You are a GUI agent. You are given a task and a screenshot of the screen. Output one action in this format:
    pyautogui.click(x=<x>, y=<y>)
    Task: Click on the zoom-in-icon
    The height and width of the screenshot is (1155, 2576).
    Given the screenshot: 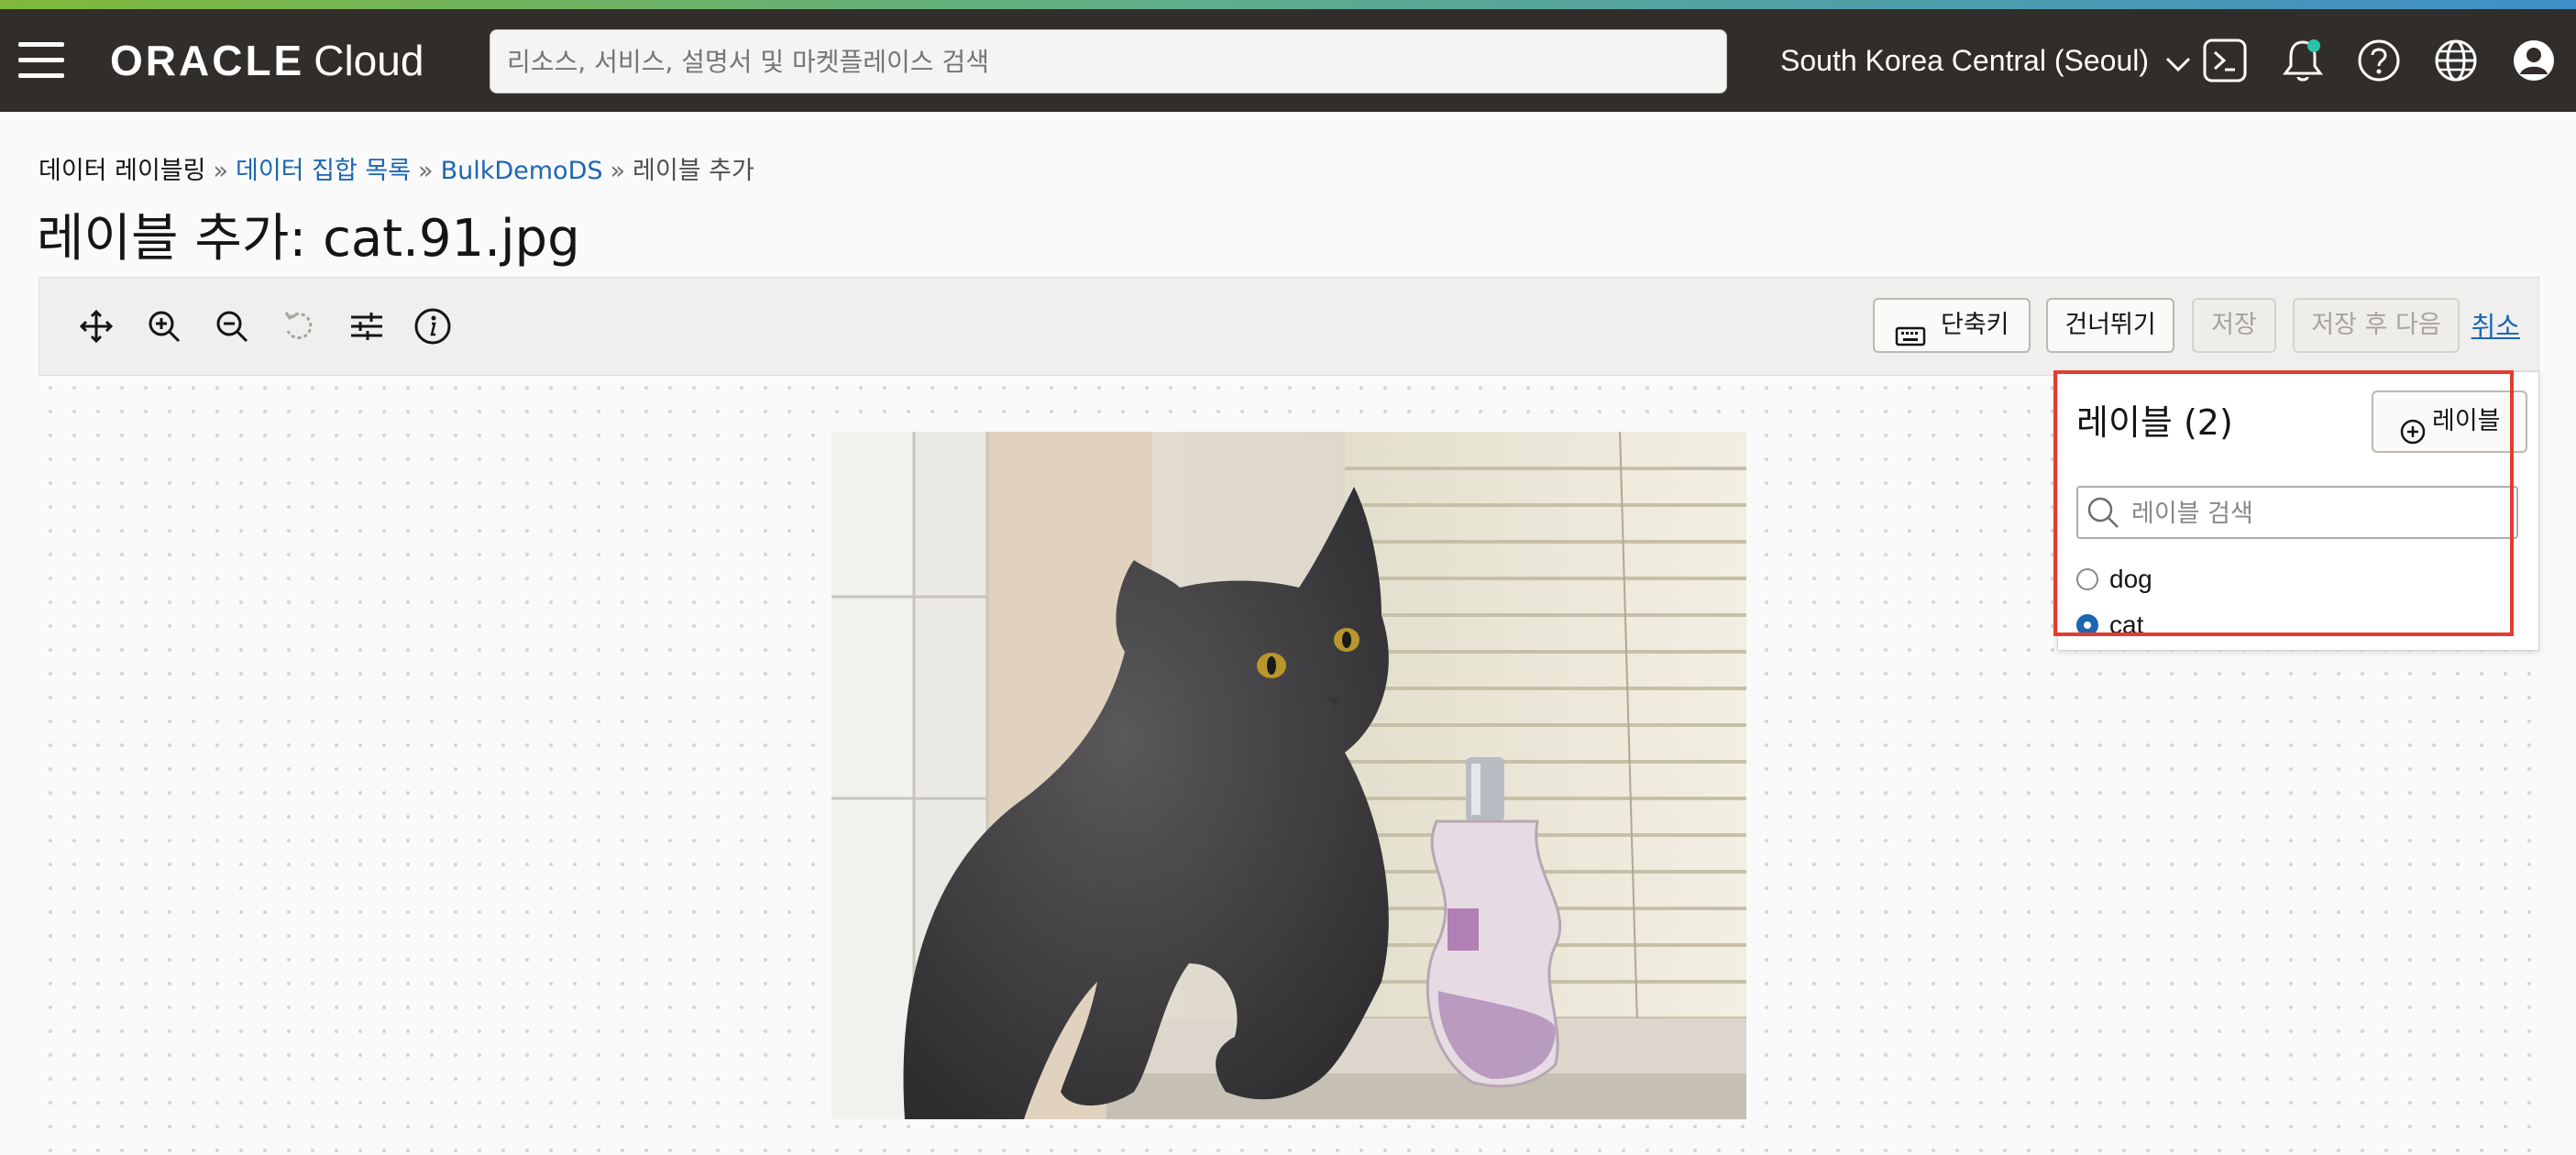 What is the action you would take?
    pyautogui.click(x=164, y=326)
    